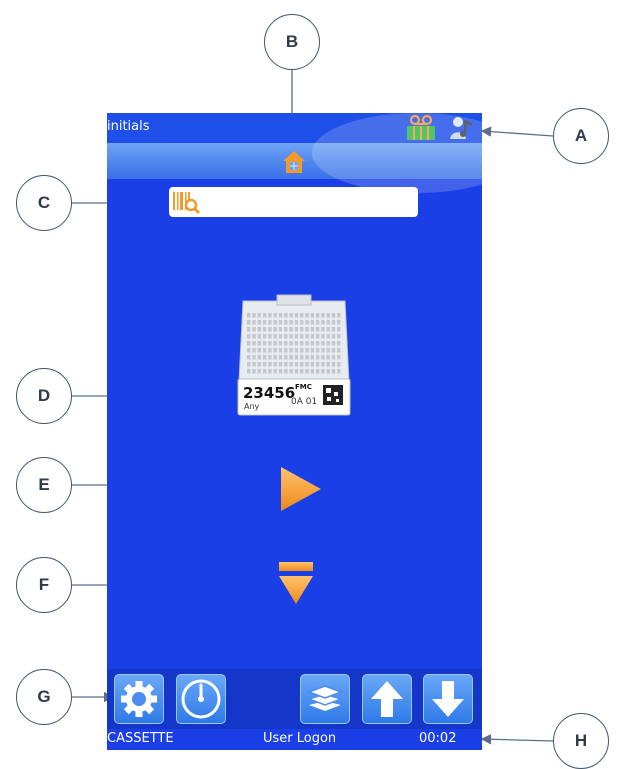  I want to click on cassette-icon: 23456 FMC Any 0A 01, so click(294, 355).